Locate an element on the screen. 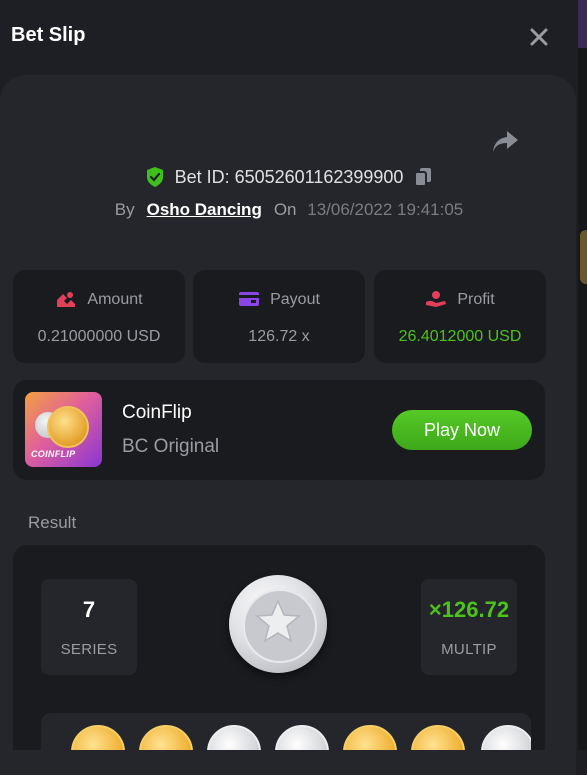 The width and height of the screenshot is (587, 775). profit-label-row: Profit is located at coordinates (460, 299).